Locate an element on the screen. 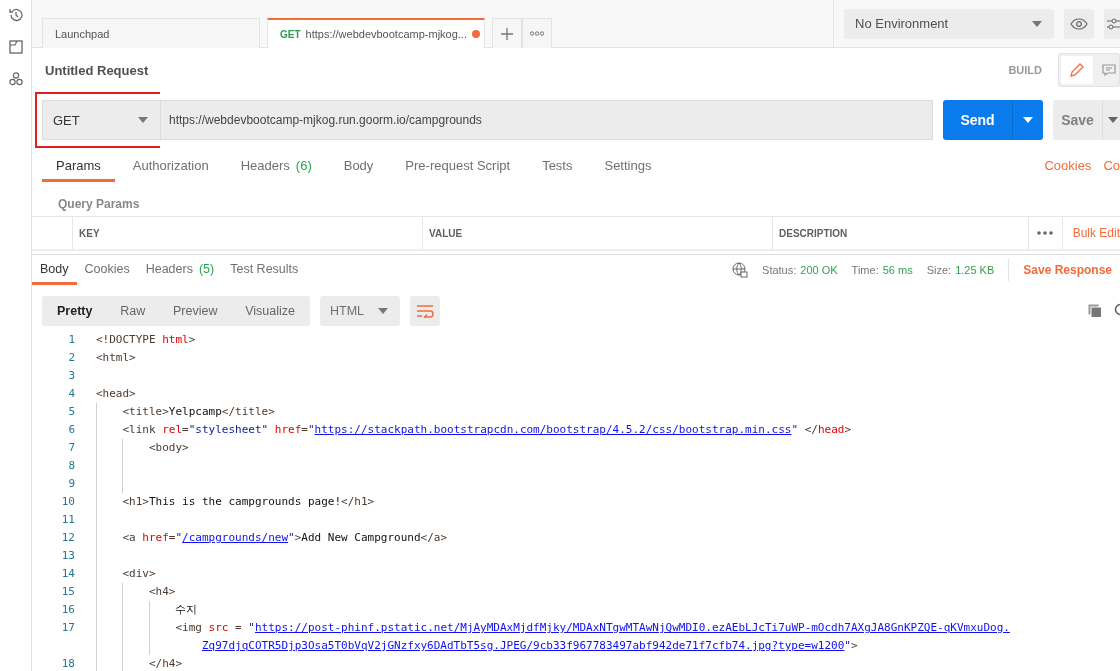  eye-button is located at coordinates (1079, 23).